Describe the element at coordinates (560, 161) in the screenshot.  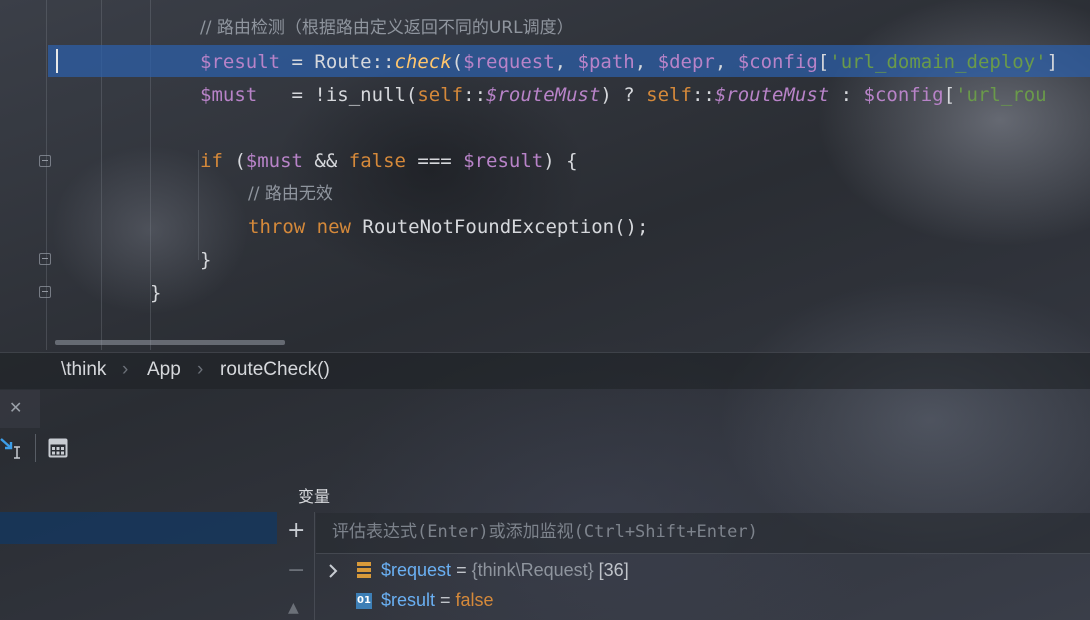
I see `token-text: ) {` at that location.